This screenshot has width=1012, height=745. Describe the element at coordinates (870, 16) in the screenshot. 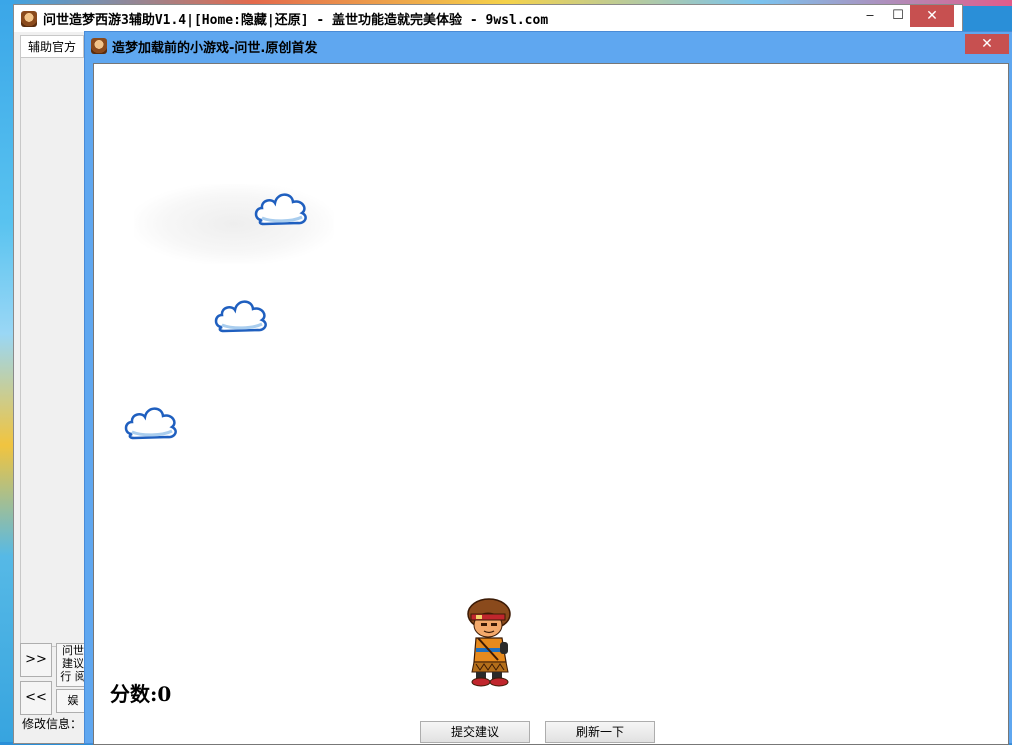

I see `minimize-button: ‒` at that location.